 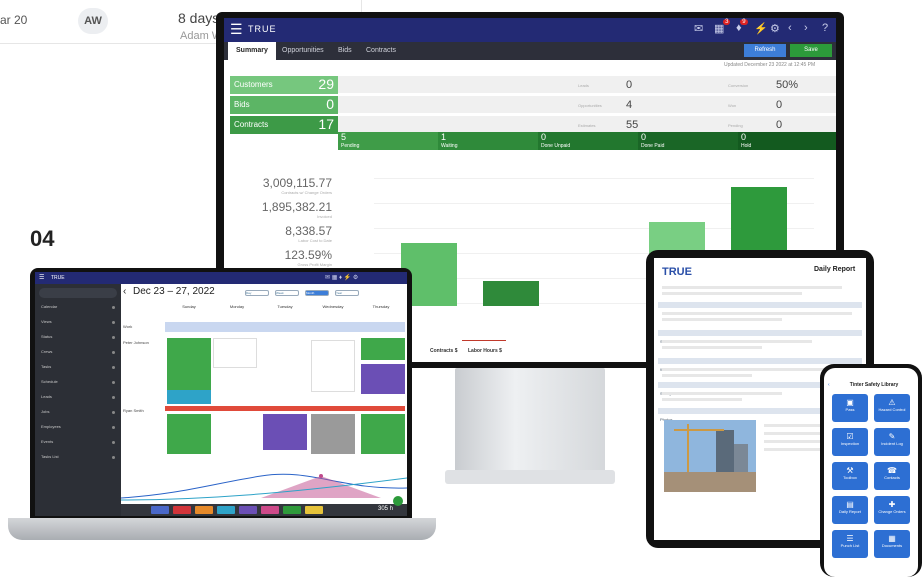 I want to click on forward-icon: ›, so click(x=806, y=28).